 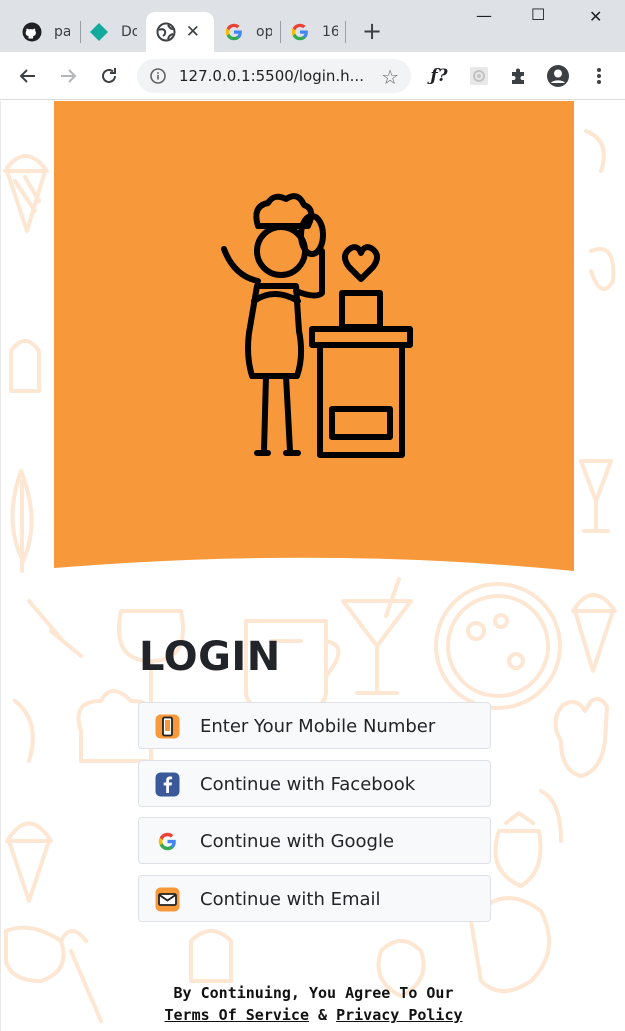 What do you see at coordinates (538, 14) in the screenshot?
I see `maximize-button: ☐` at bounding box center [538, 14].